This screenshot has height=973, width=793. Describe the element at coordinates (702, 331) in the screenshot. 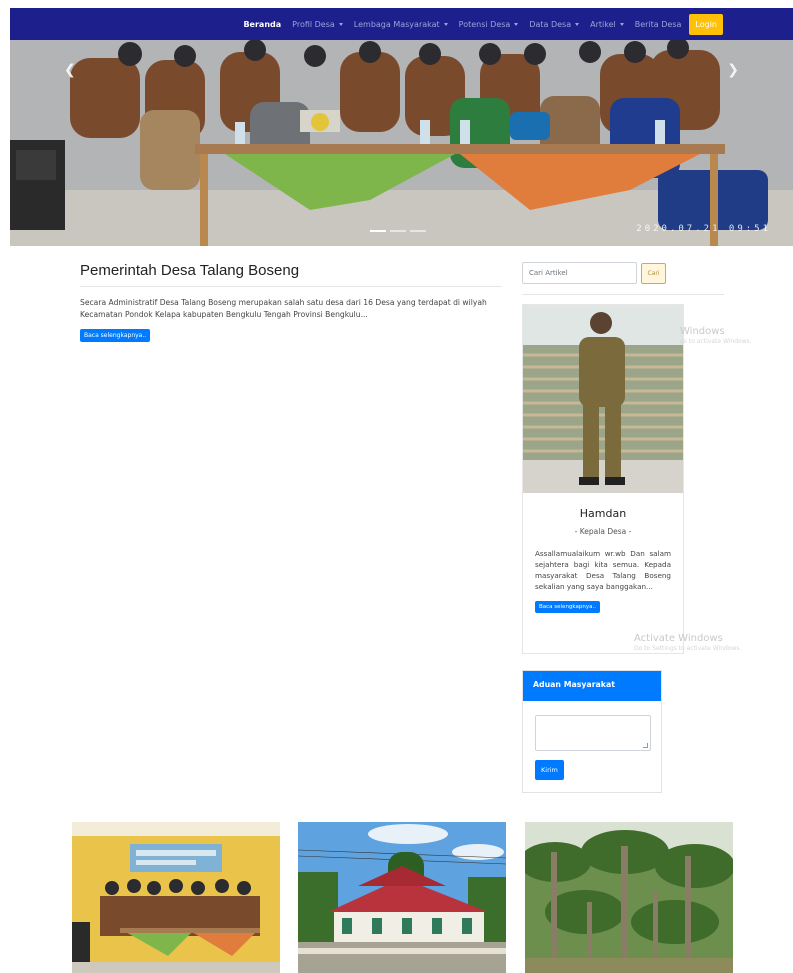

I see `watermark-title: Windows` at that location.